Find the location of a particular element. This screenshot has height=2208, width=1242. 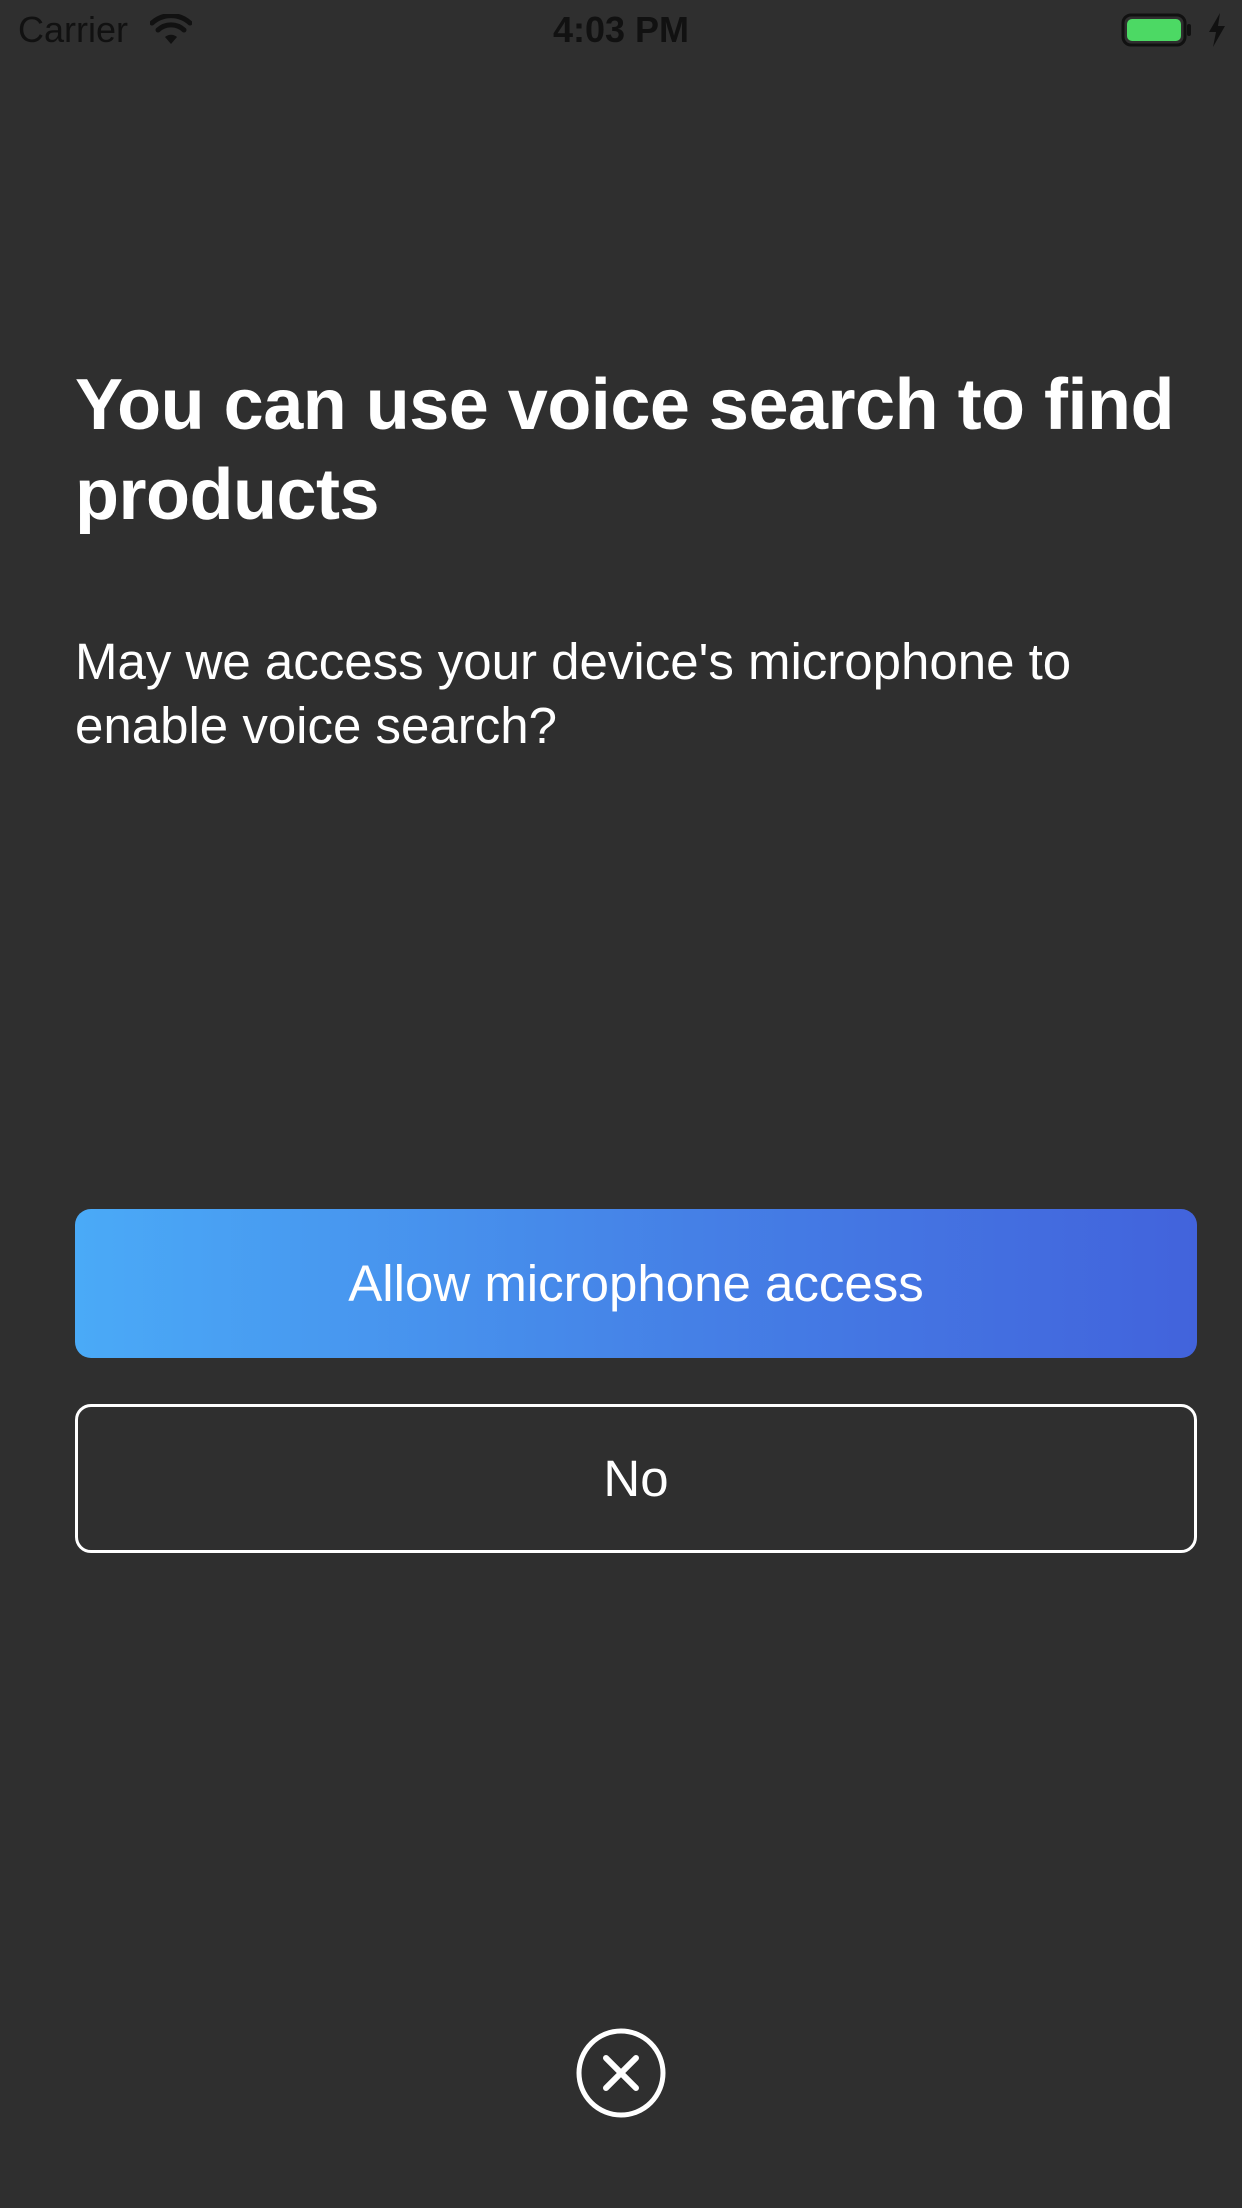

close-button is located at coordinates (621, 2073).